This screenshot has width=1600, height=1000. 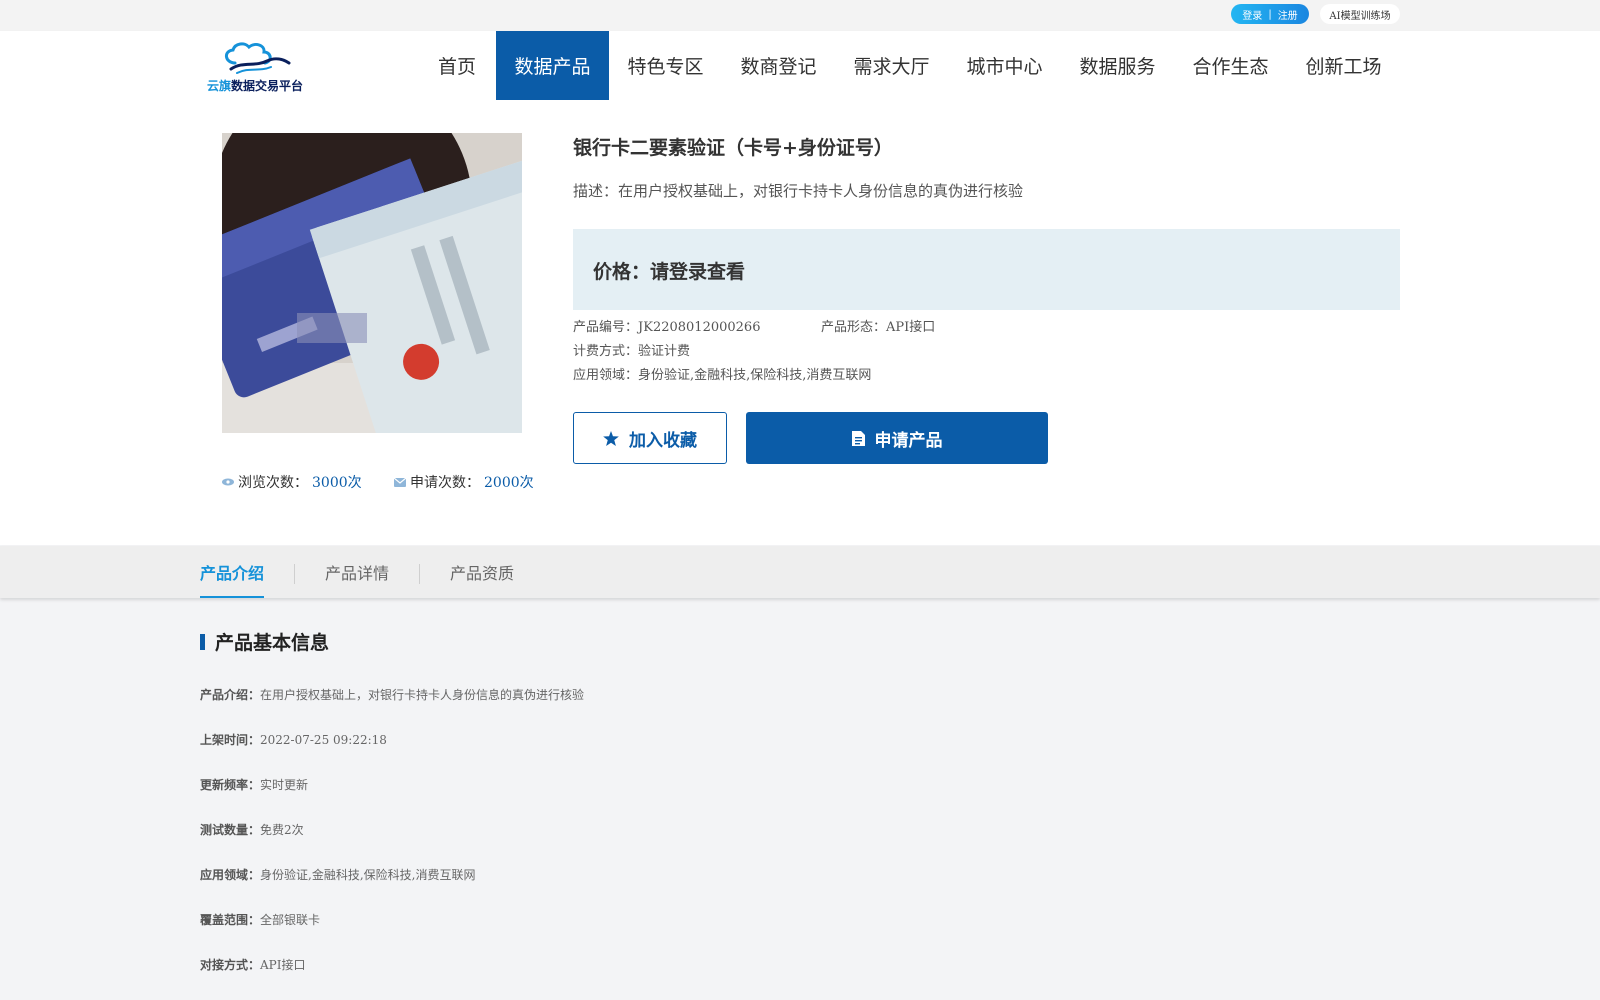 I want to click on info-label: 上架时间：, so click(x=230, y=740).